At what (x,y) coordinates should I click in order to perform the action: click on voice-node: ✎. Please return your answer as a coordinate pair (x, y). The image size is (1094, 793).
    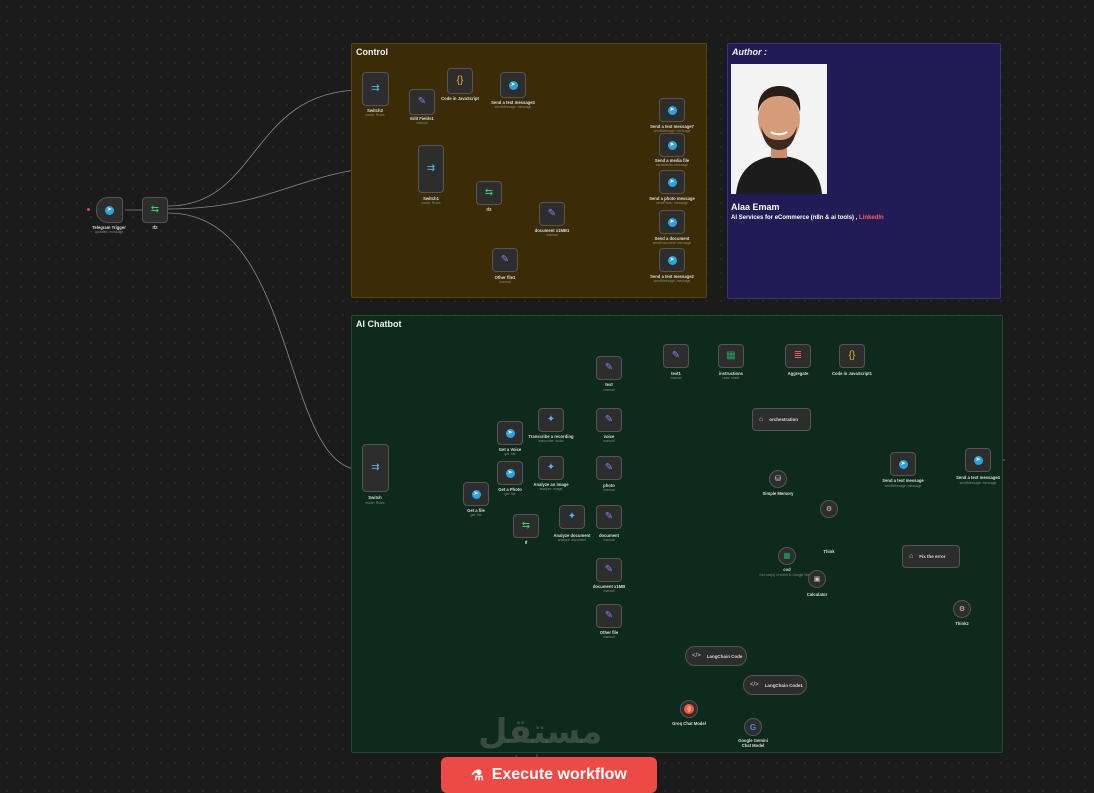
    Looking at the image, I should click on (609, 420).